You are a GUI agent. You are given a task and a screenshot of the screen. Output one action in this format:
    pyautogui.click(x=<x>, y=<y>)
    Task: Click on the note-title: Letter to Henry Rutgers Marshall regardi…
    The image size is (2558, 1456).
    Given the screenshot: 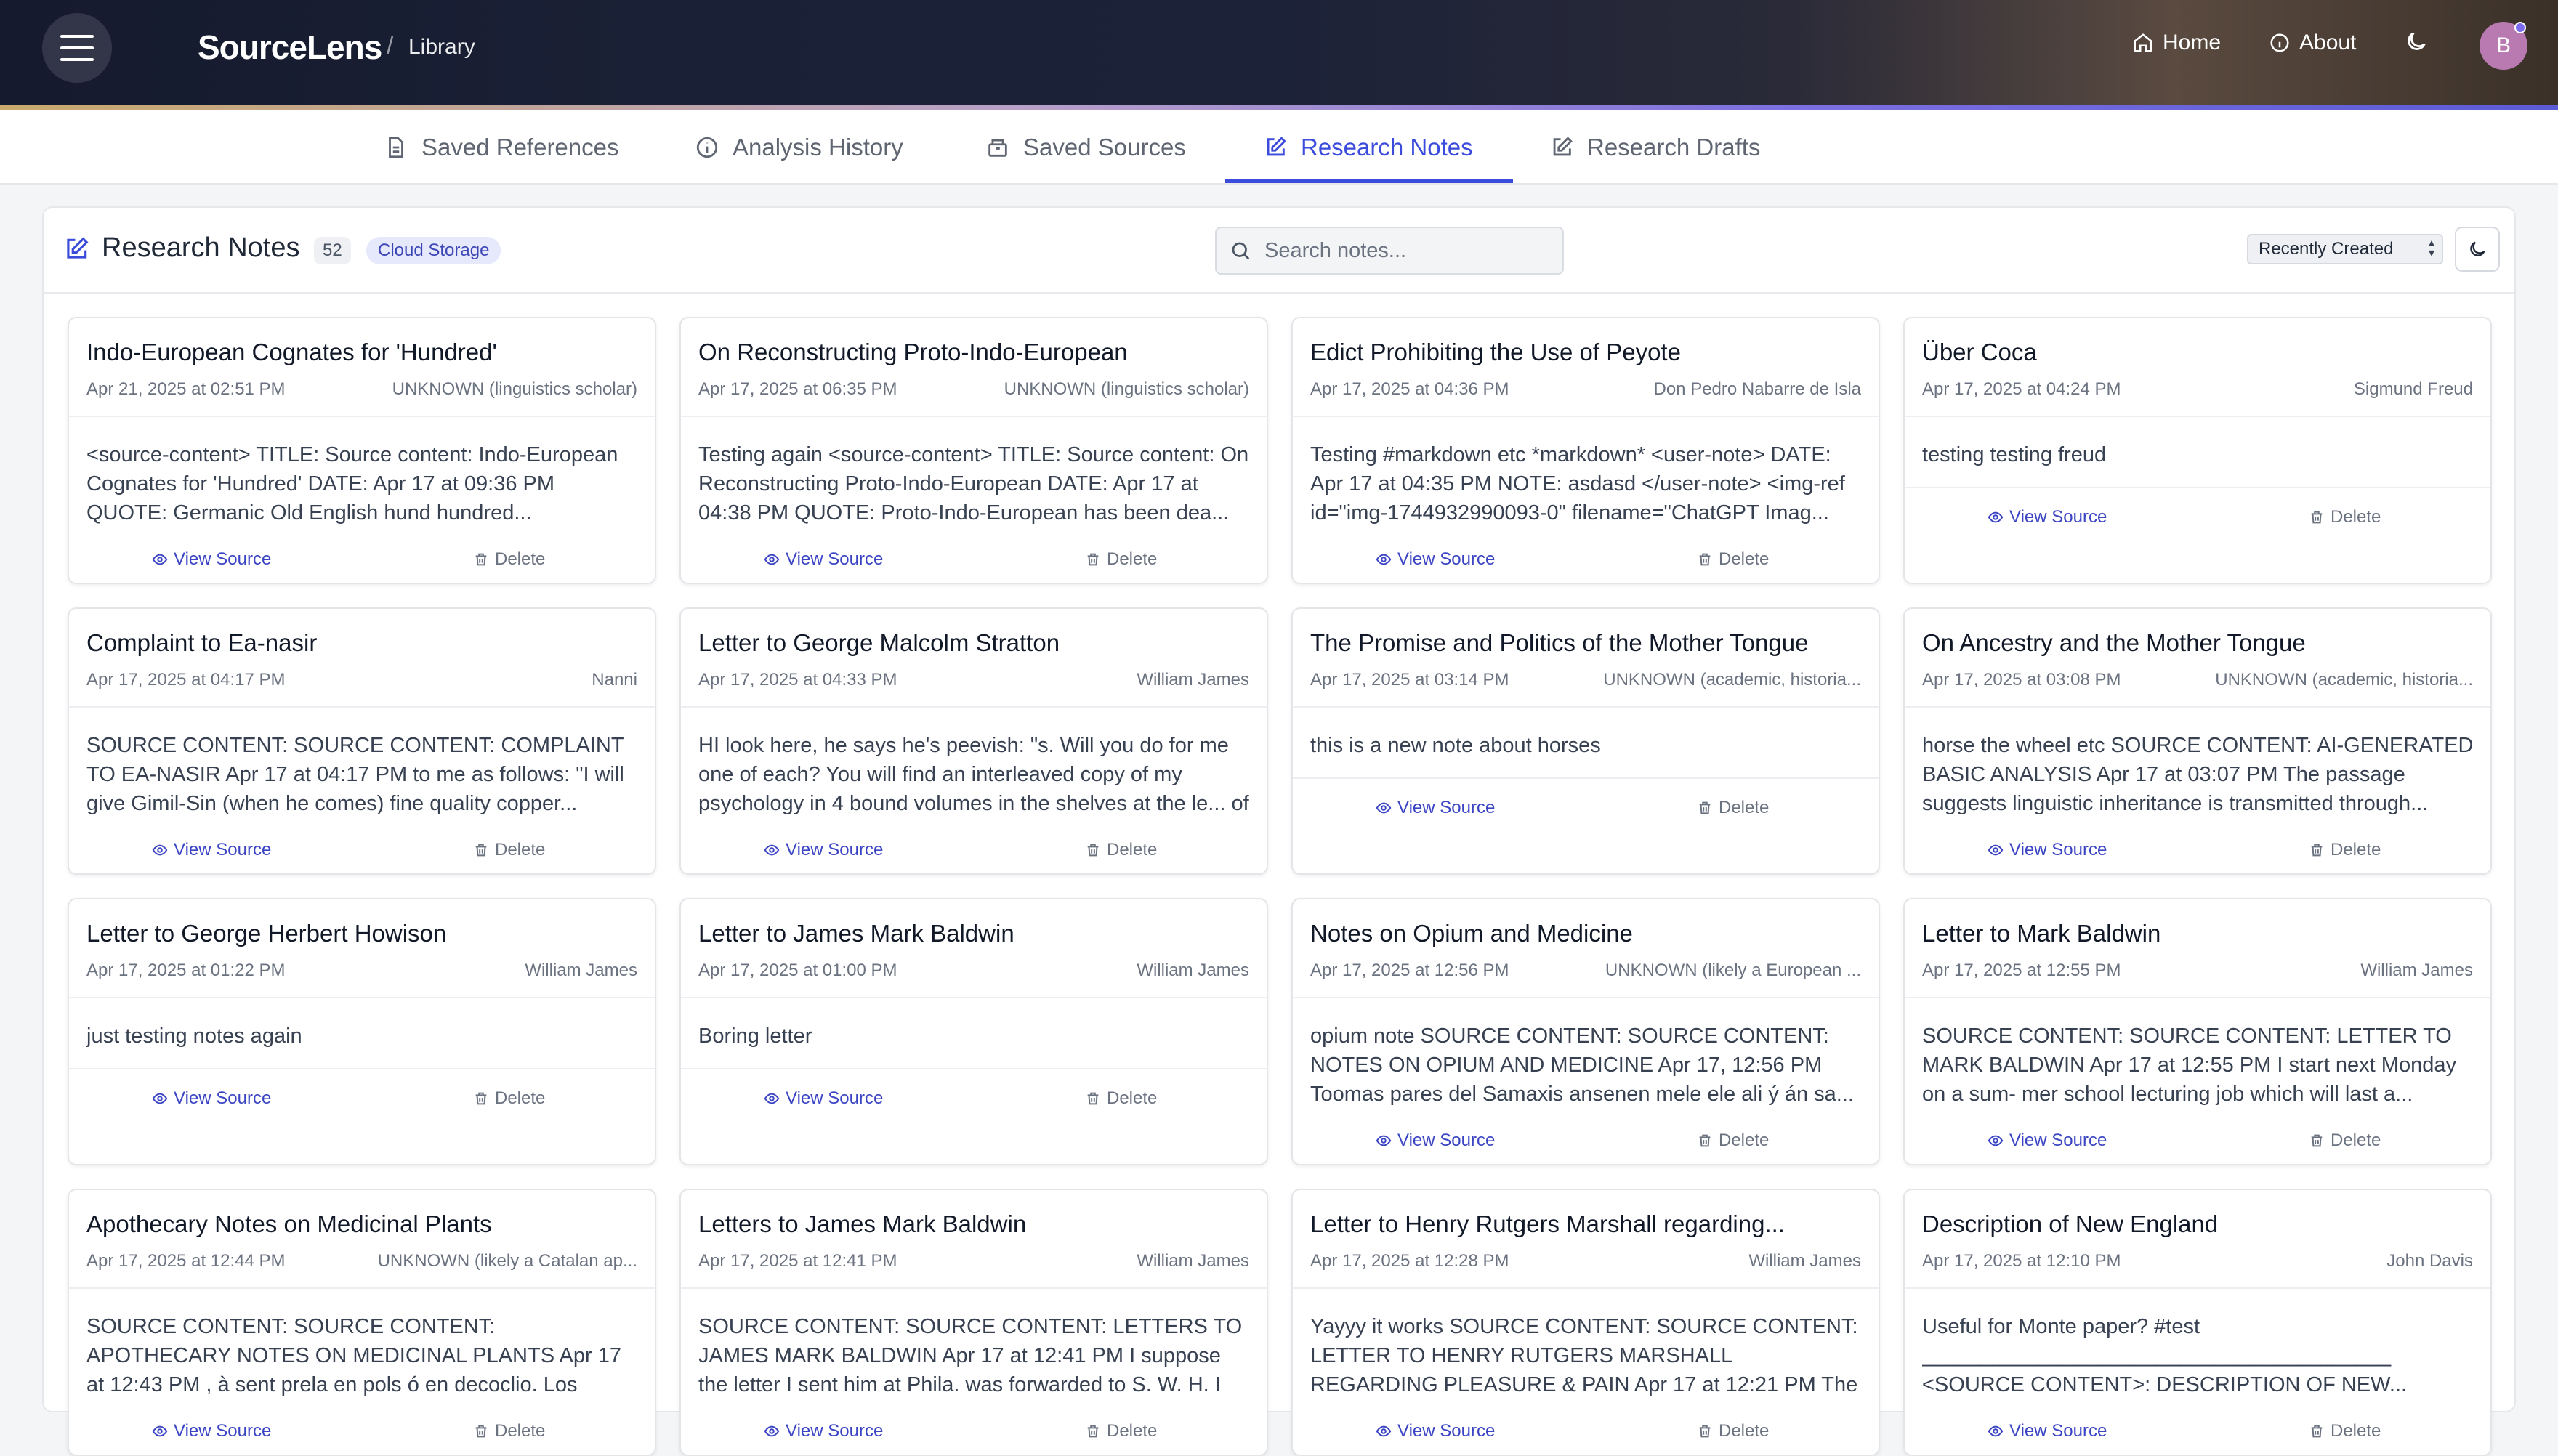 What is the action you would take?
    pyautogui.click(x=1586, y=1224)
    